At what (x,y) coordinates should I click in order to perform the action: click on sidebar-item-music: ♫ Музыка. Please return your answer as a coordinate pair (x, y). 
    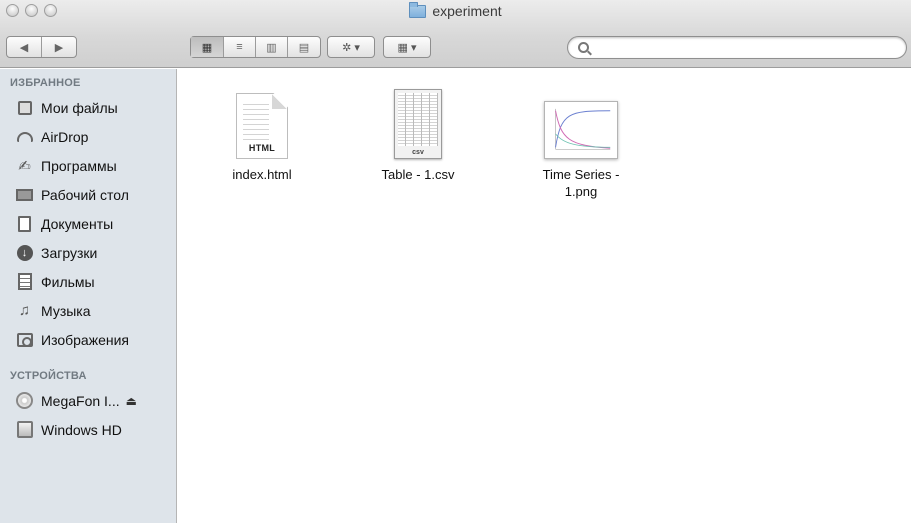
    Looking at the image, I should click on (88, 310).